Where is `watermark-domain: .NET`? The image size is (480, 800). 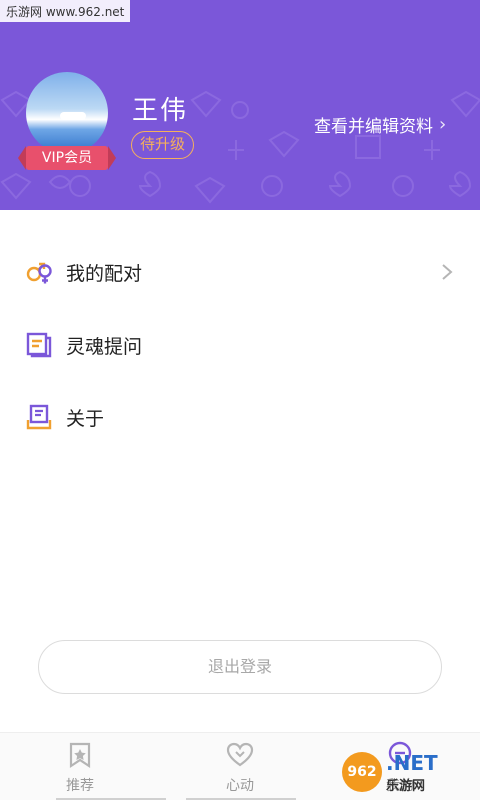 watermark-domain: .NET is located at coordinates (412, 762).